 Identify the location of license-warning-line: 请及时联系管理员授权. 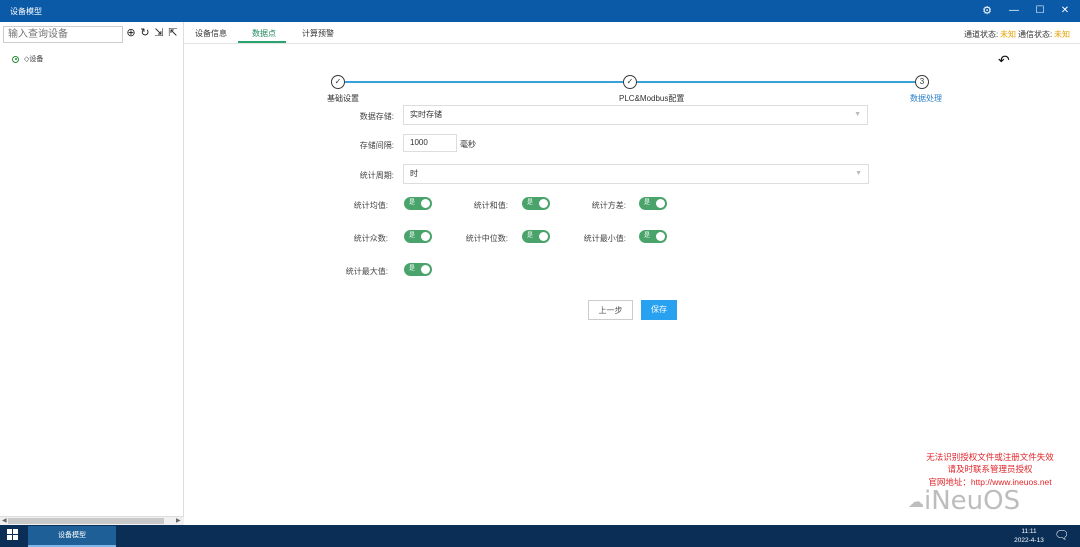
(990, 469).